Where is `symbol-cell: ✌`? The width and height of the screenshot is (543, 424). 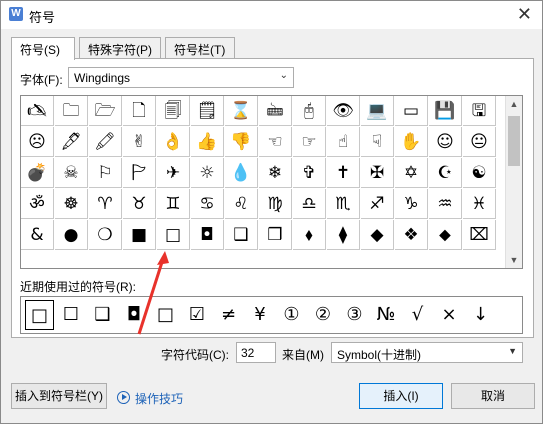 symbol-cell: ✌ is located at coordinates (139, 142).